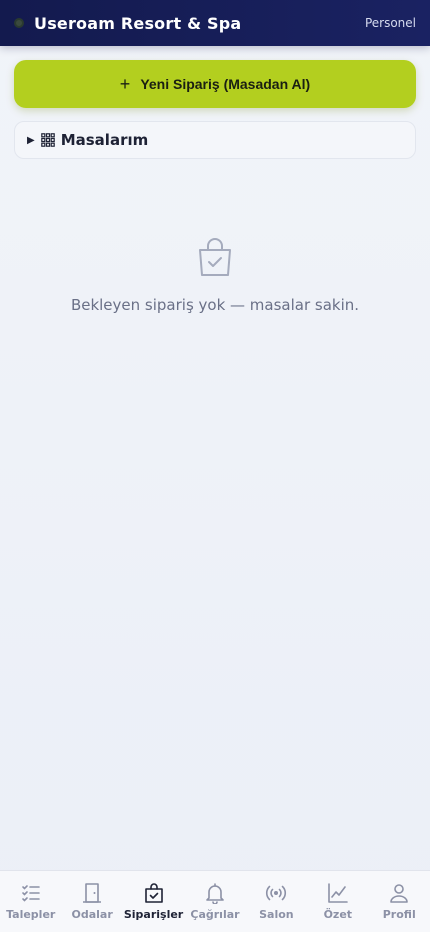 The width and height of the screenshot is (430, 932). I want to click on door-icon, so click(92, 893).